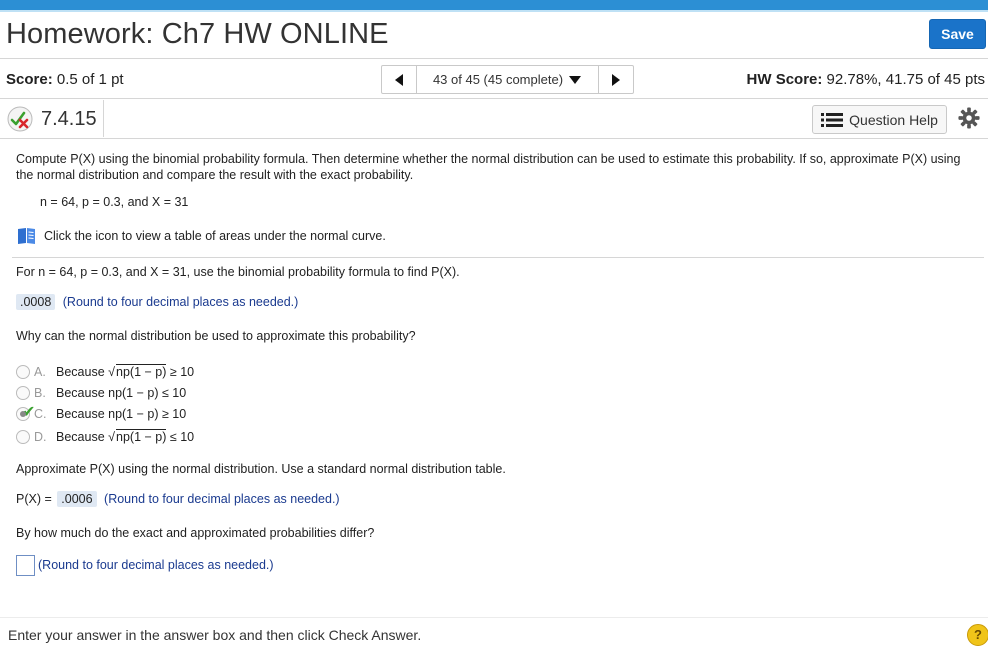 The width and height of the screenshot is (988, 652). I want to click on table-book-icon, so click(26, 236).